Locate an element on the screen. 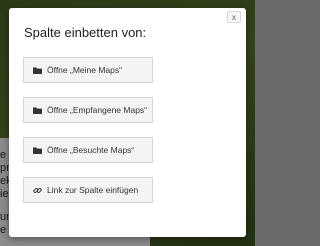 The height and width of the screenshot is (246, 320). close-button: x is located at coordinates (234, 17).